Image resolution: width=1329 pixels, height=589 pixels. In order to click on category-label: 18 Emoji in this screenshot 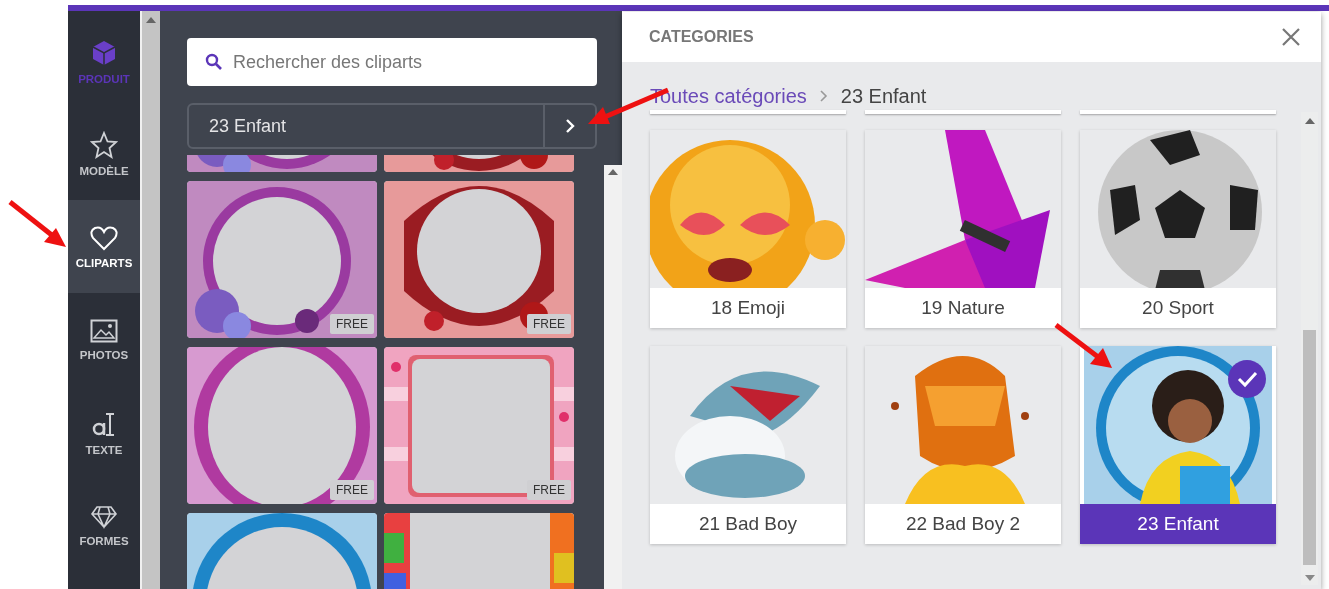, I will do `click(748, 308)`.